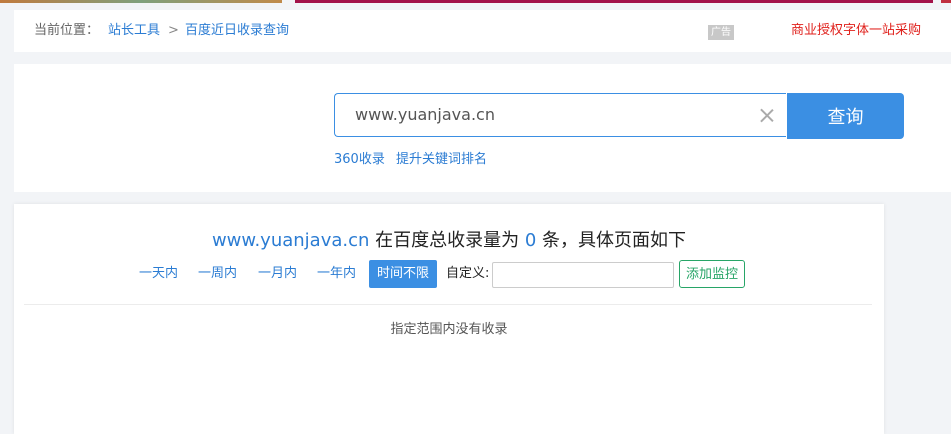  Describe the element at coordinates (468, 273) in the screenshot. I see `custom-range-label: 自定义:` at that location.